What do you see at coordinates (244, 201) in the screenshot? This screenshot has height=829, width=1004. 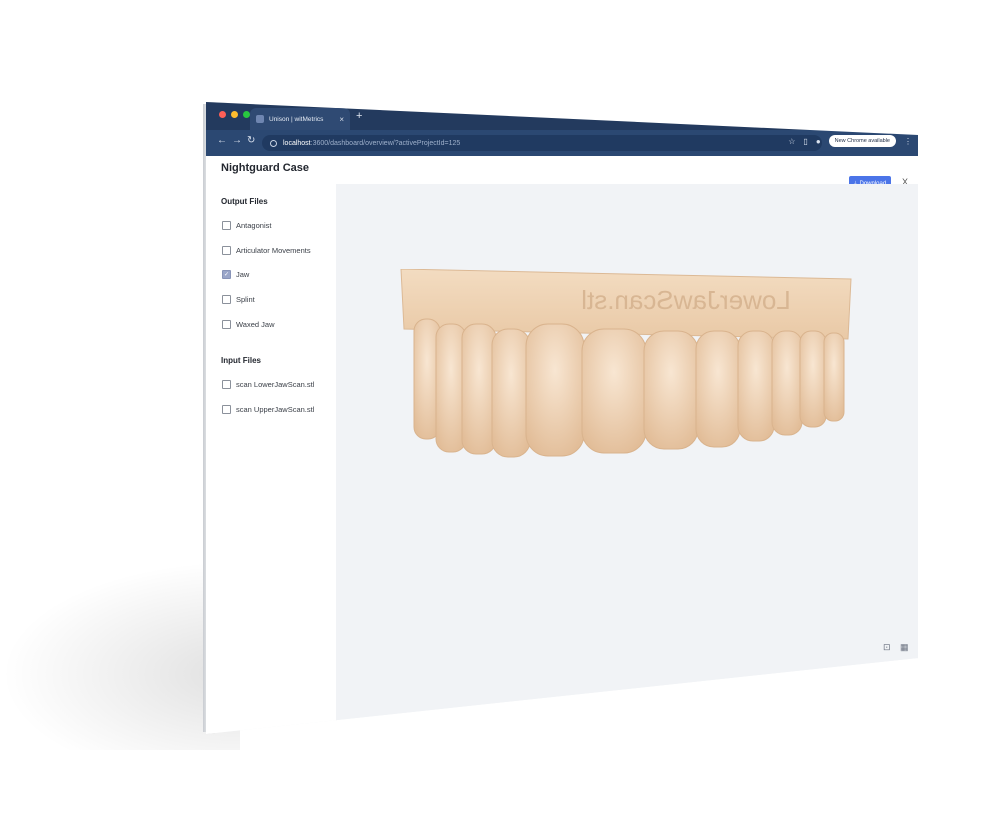 I see `output-files-title: Output Files` at bounding box center [244, 201].